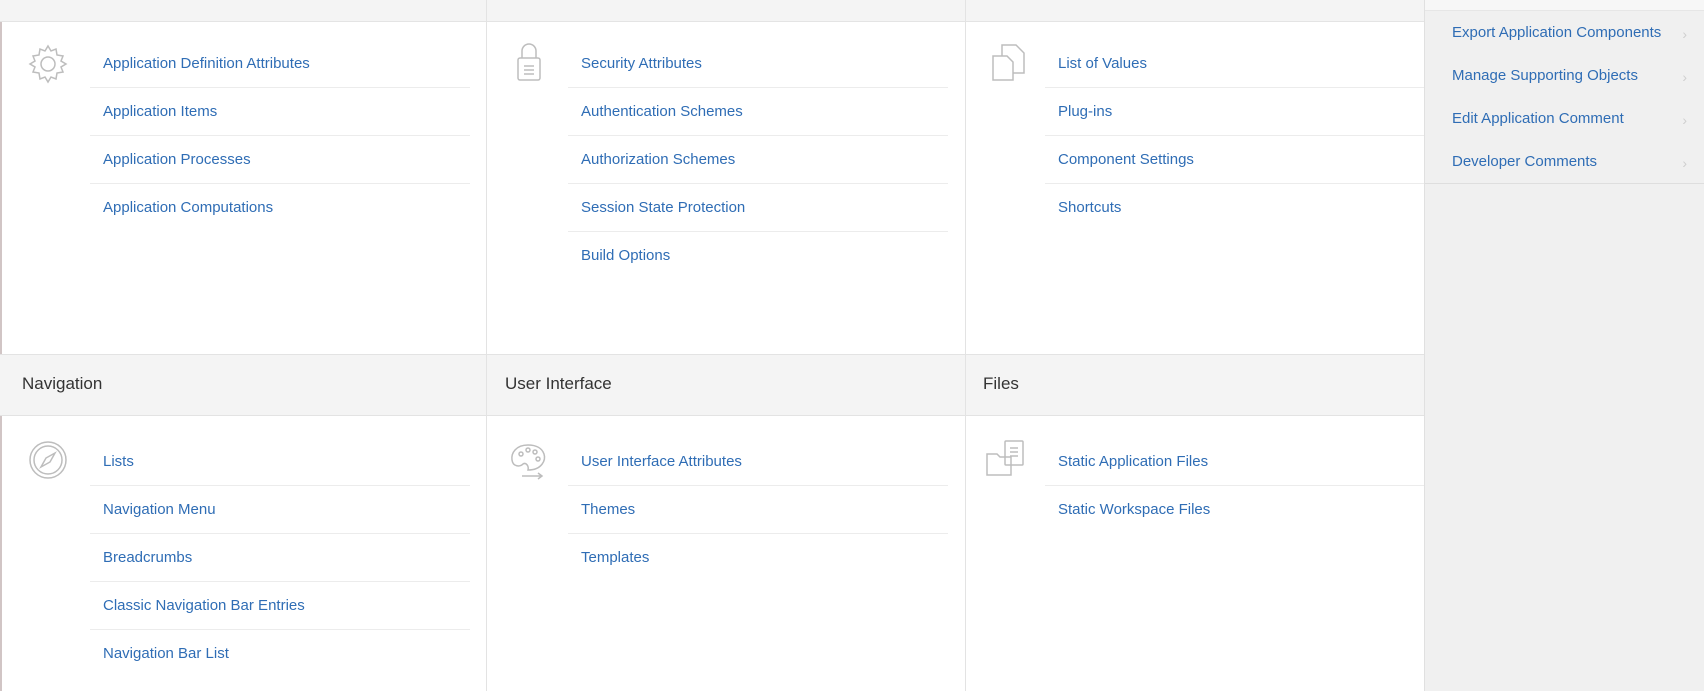 The image size is (1704, 691). I want to click on link-plug-ins: Plug-ins, so click(1235, 106).